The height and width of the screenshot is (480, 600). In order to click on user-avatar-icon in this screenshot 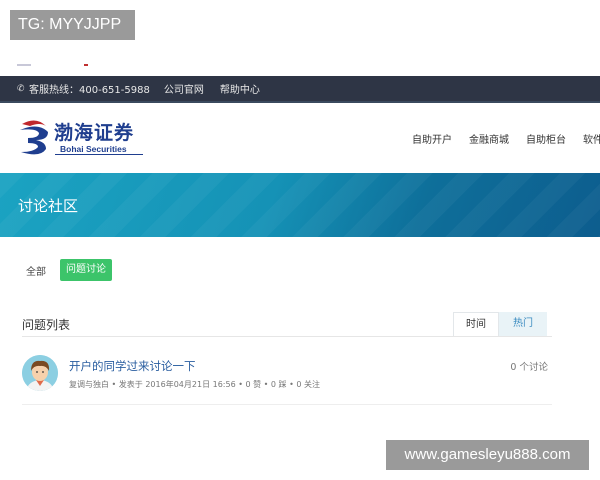, I will do `click(40, 373)`.